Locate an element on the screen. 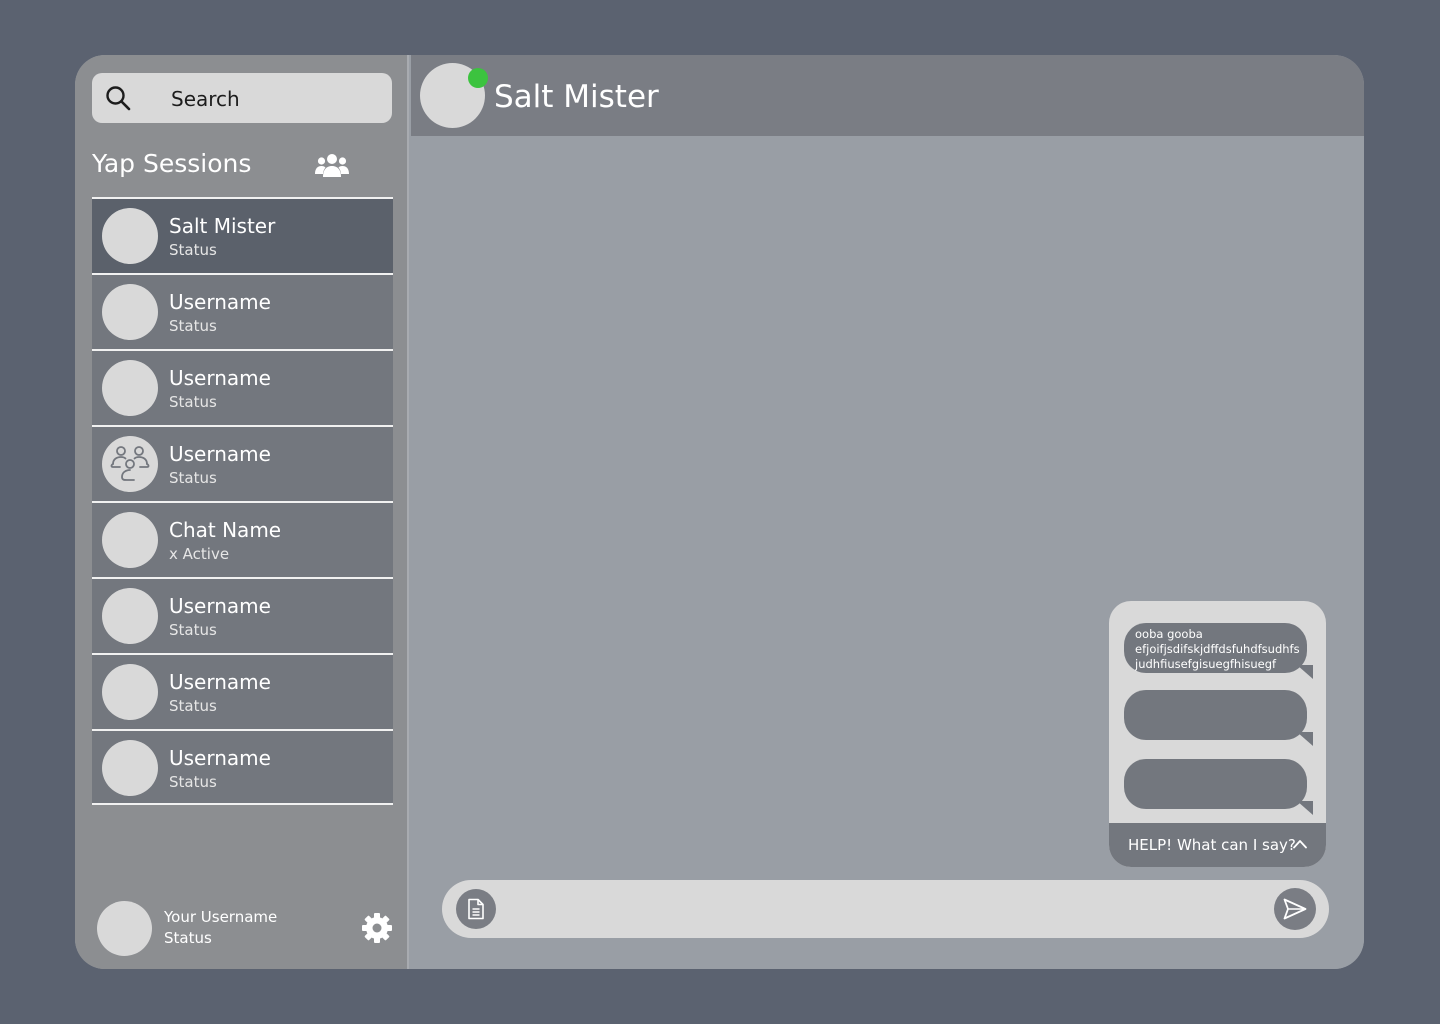 The height and width of the screenshot is (1024, 1440). contact-name: Salt Mister is located at coordinates (576, 97).